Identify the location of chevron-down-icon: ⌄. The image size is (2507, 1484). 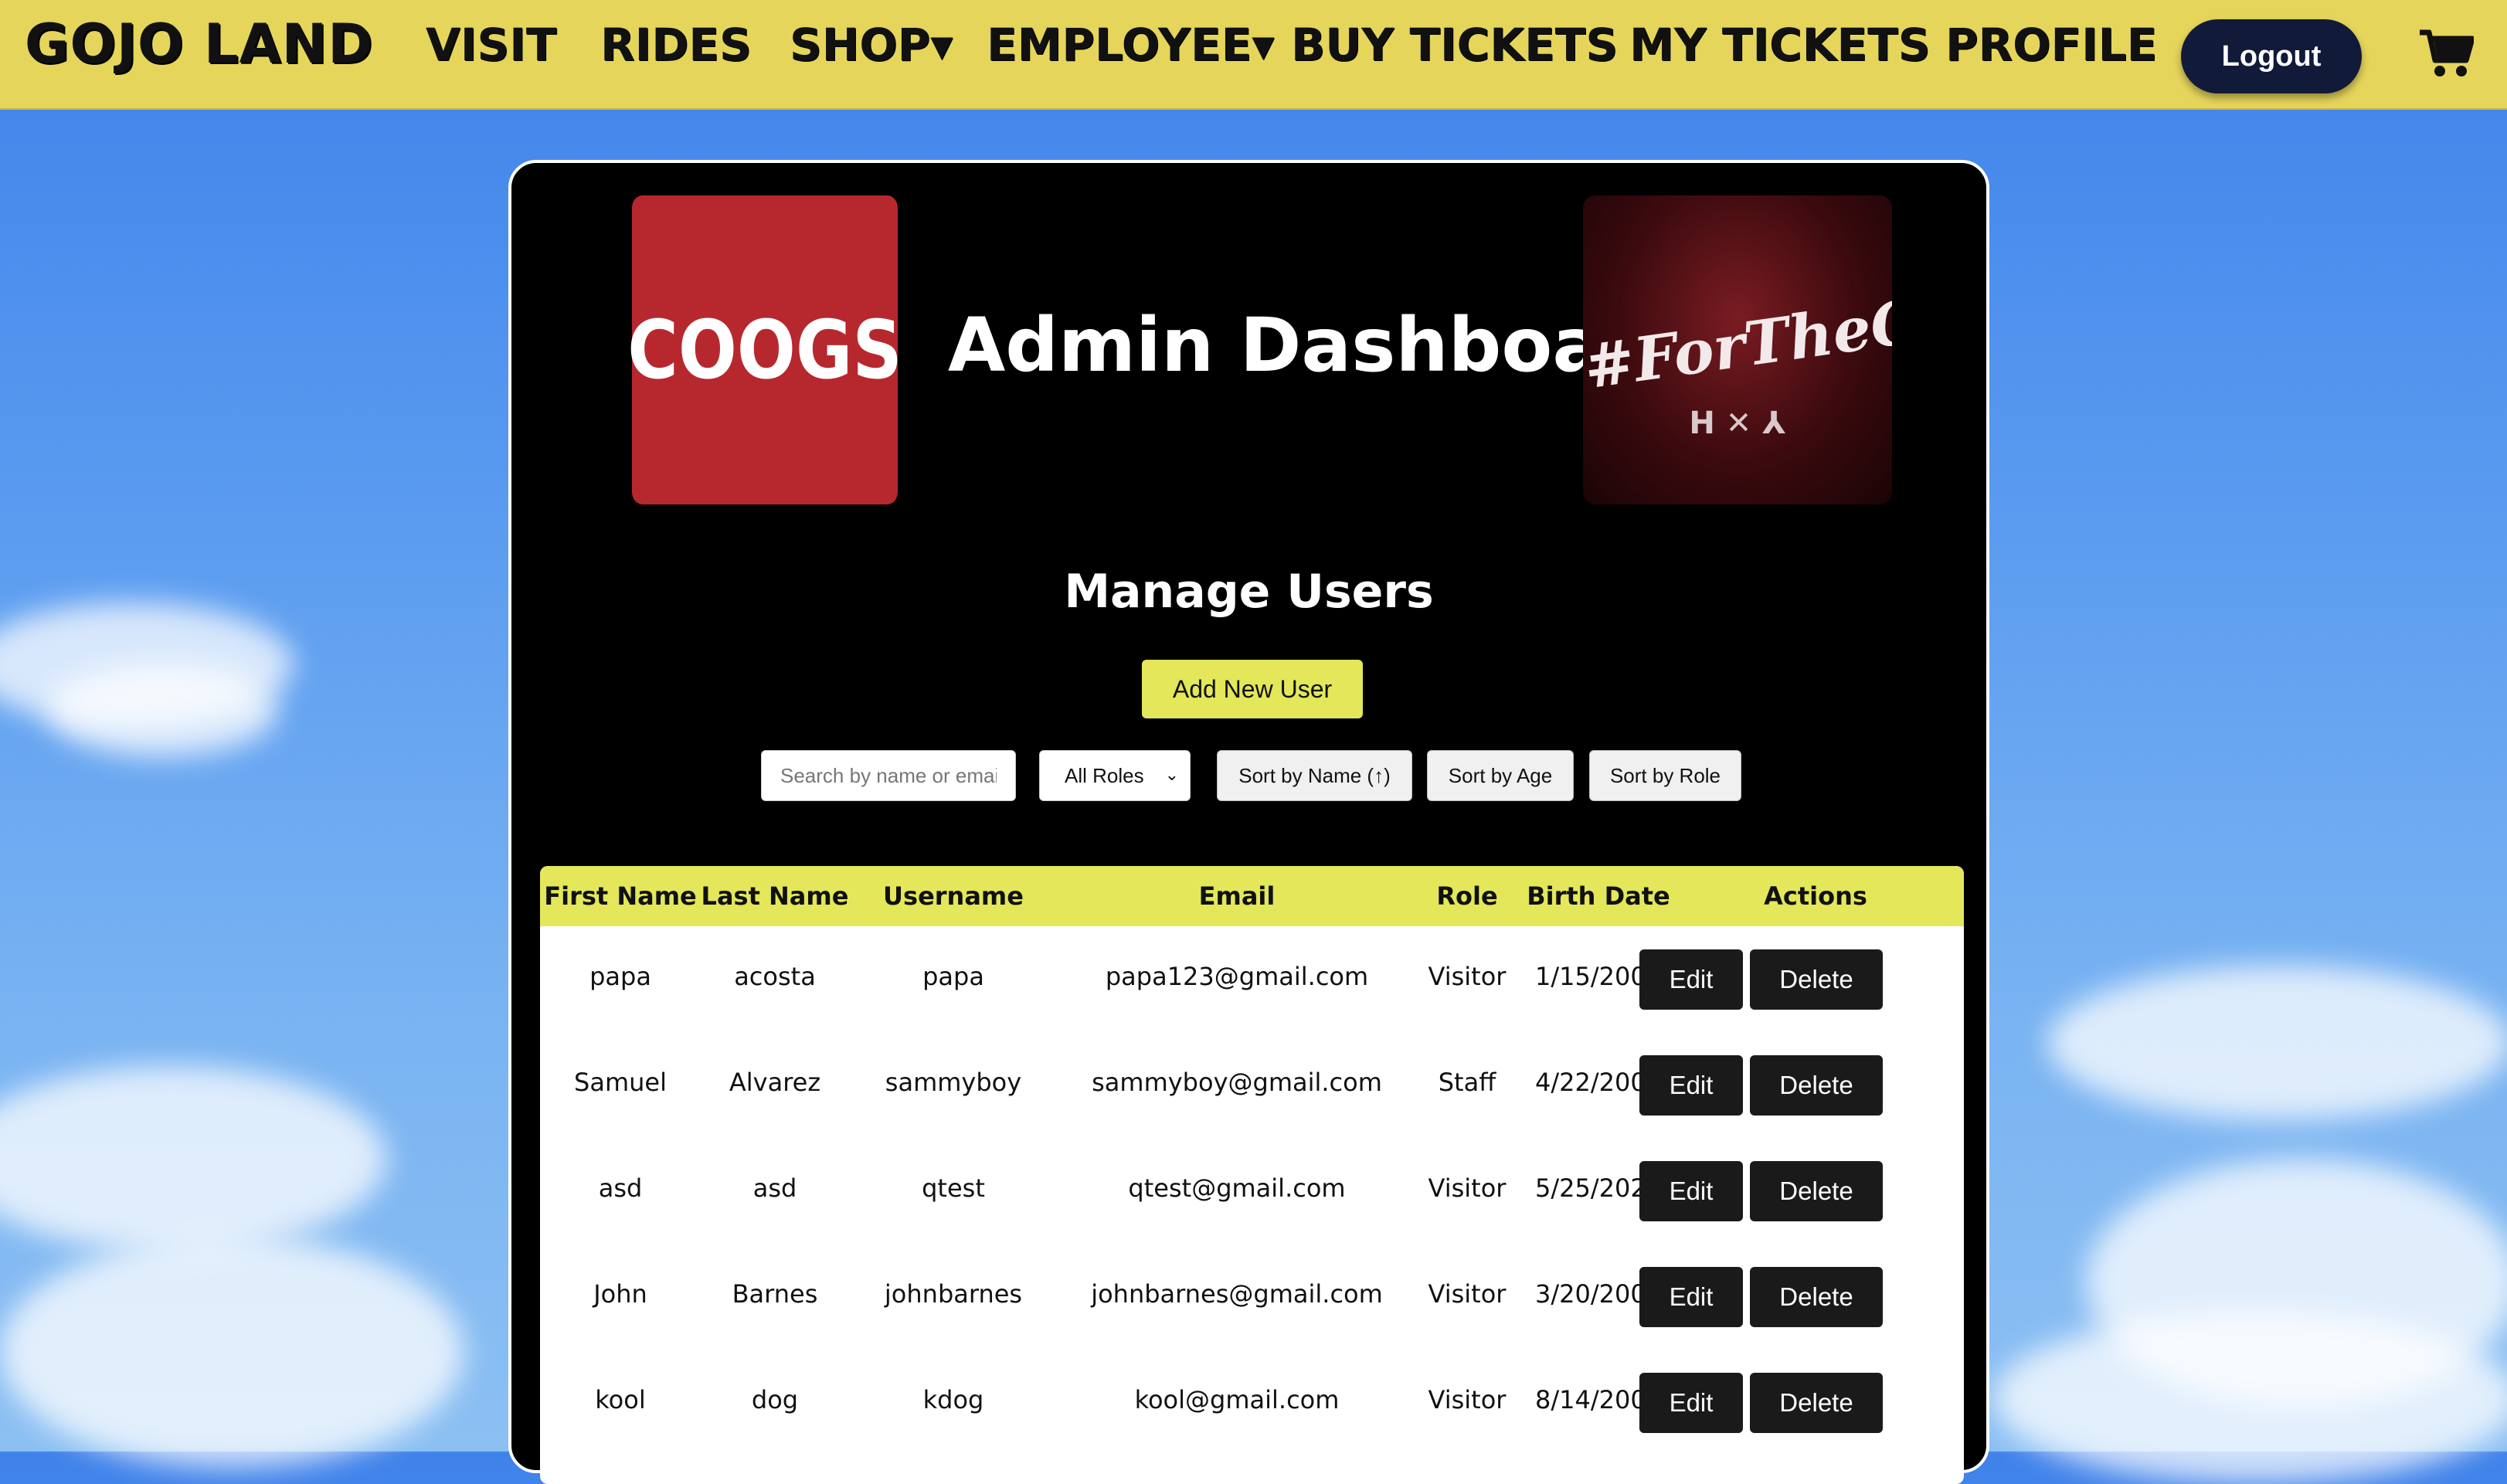
(1171, 774).